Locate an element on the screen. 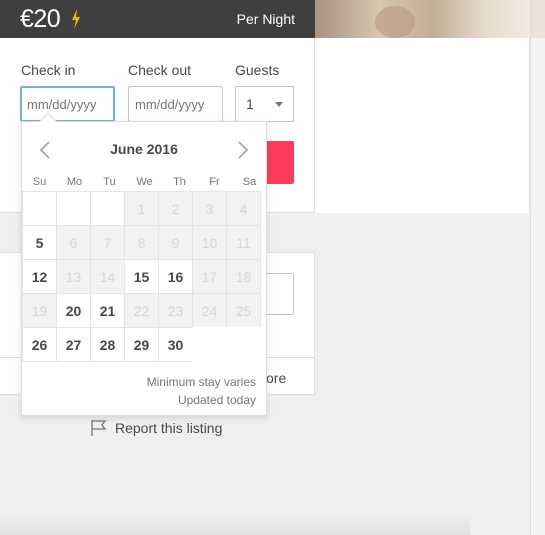 This screenshot has height=535, width=545. weekday-th: Th is located at coordinates (179, 182).